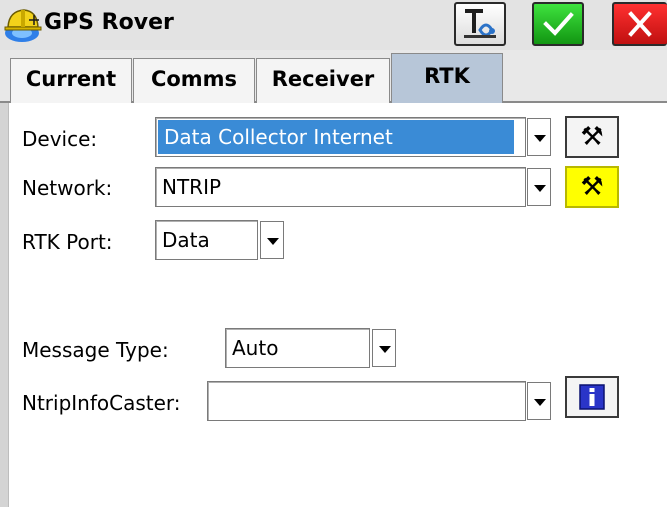  I want to click on info-icon, so click(592, 397).